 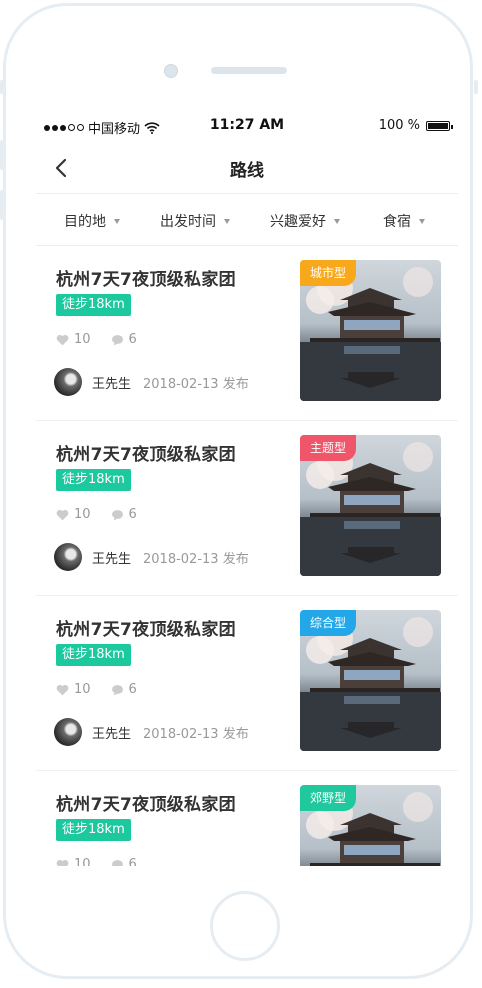 I want to click on battery-label: 100 %, so click(x=399, y=125).